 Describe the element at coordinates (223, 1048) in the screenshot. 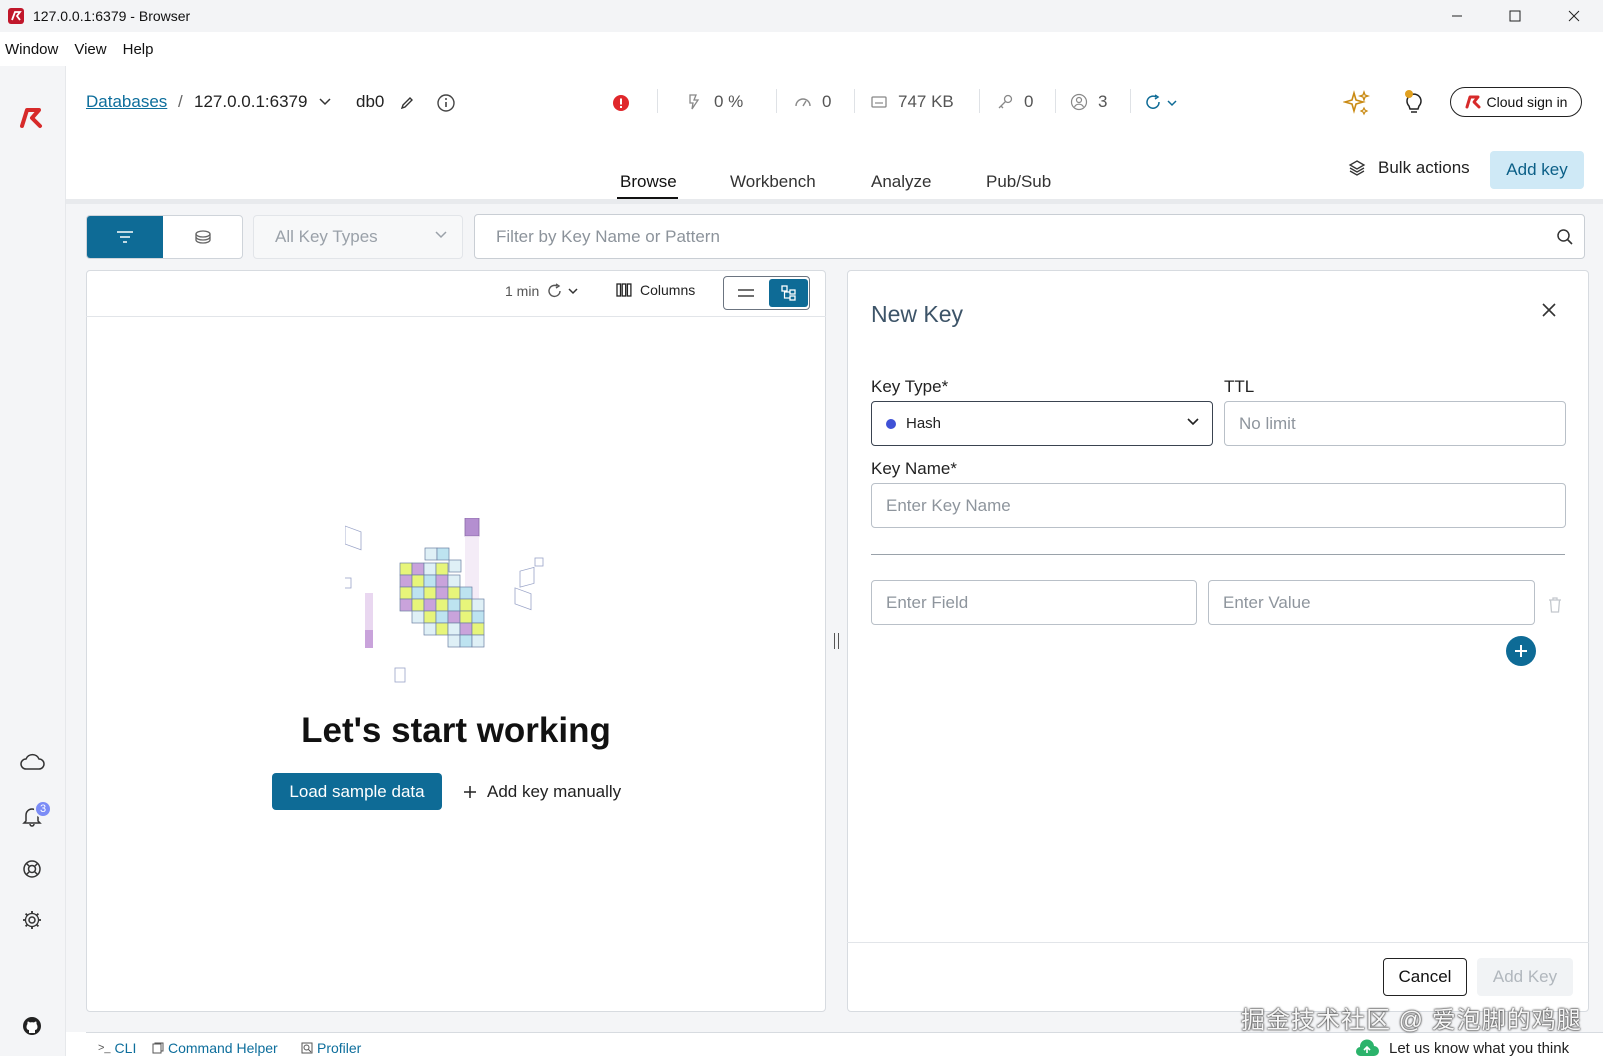

I see `command-helper-label: Command Helper` at that location.